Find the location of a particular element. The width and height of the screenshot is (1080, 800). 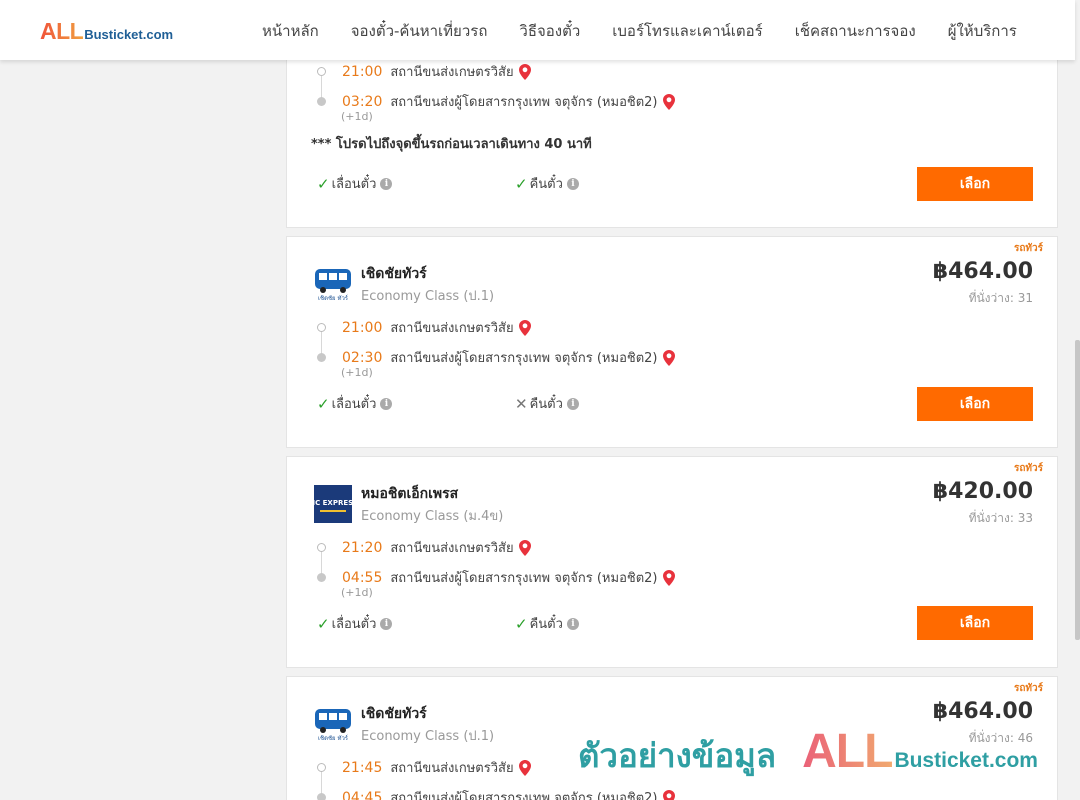

logo-domain: Busticket.com is located at coordinates (129, 34).